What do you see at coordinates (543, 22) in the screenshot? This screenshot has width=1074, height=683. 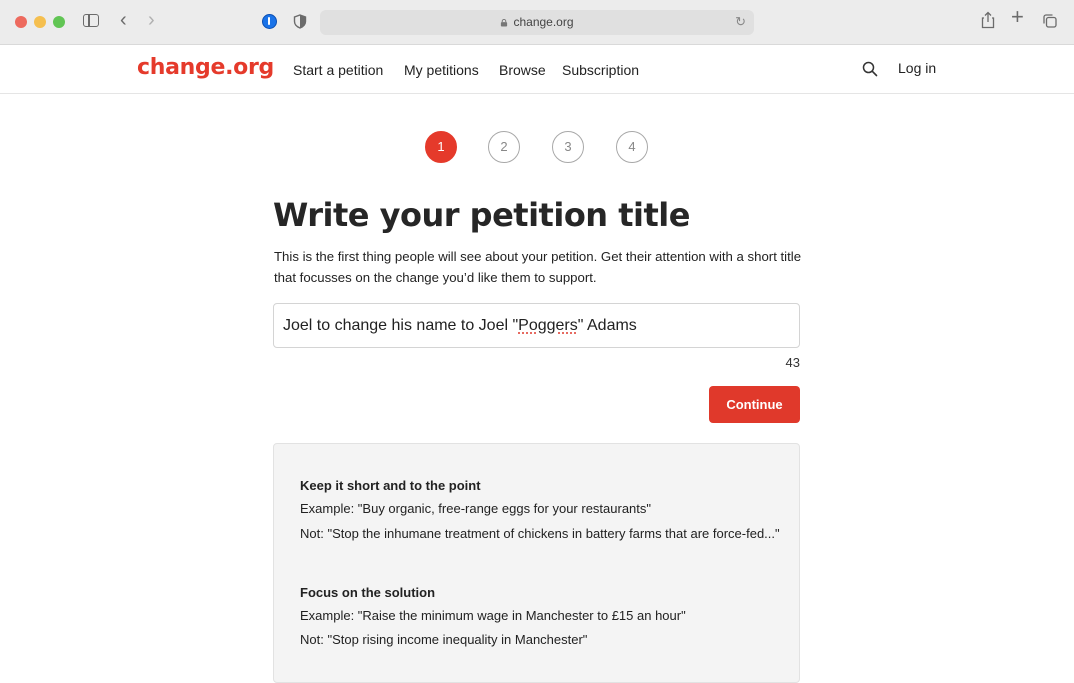 I see `url-text: change.org` at bounding box center [543, 22].